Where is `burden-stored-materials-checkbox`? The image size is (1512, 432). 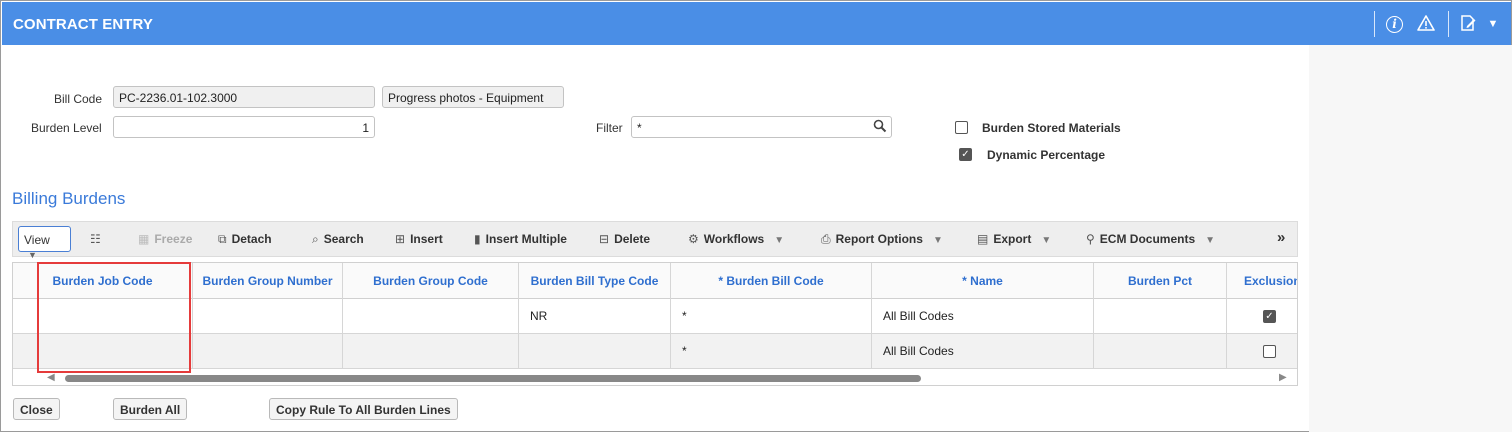 burden-stored-materials-checkbox is located at coordinates (961, 127).